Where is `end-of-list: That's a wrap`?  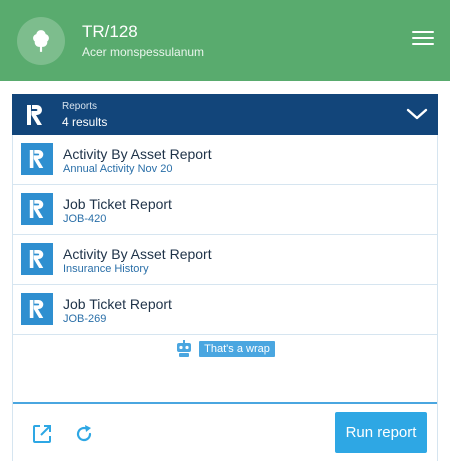 end-of-list: That's a wrap is located at coordinates (225, 349).